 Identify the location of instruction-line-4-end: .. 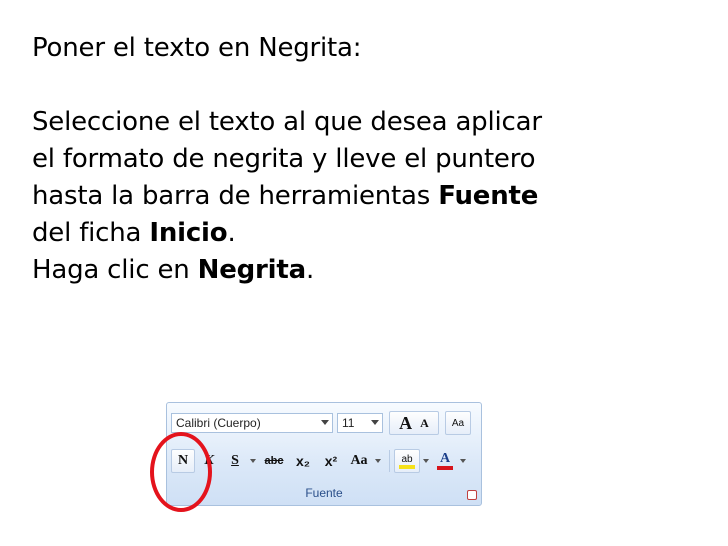
(231, 233).